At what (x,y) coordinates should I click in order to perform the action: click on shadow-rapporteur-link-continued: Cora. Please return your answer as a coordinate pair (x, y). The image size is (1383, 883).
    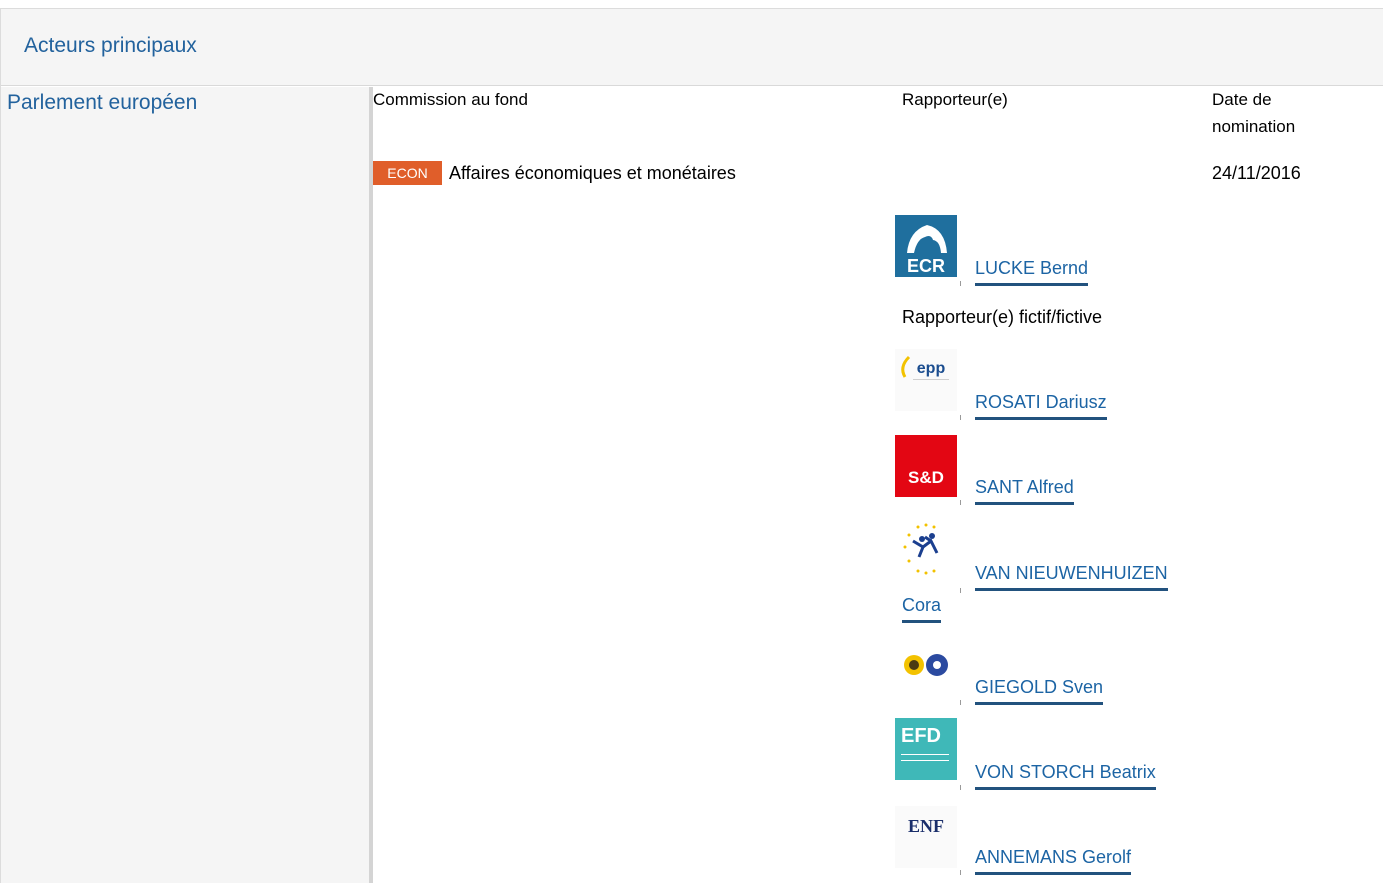
    Looking at the image, I should click on (922, 608).